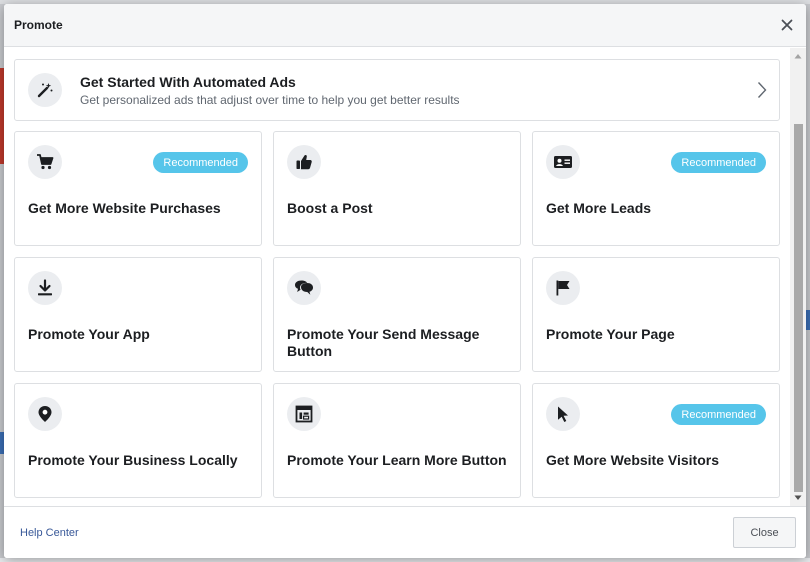  Describe the element at coordinates (787, 25) in the screenshot. I see `close-icon` at that location.